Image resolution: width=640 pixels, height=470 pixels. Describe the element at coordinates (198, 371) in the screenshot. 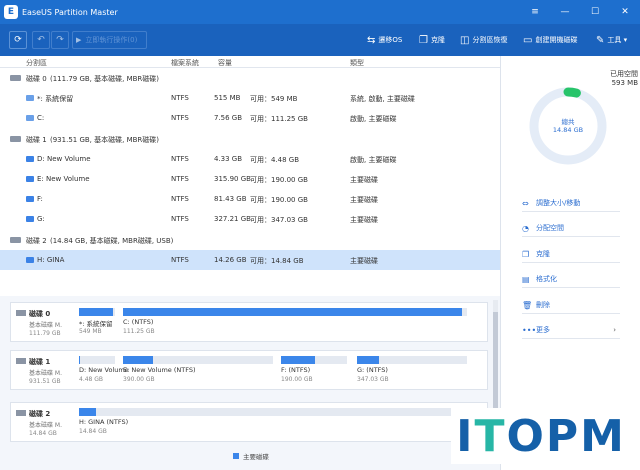

I see `partition-segment: E: New Volume (NTFS) 390.00 GB` at that location.